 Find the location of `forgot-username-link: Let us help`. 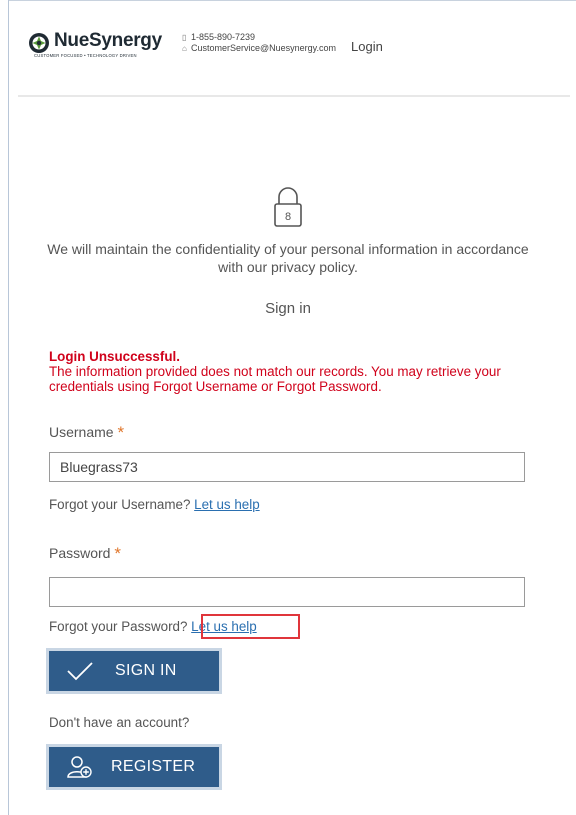

forgot-username-link: Let us help is located at coordinates (227, 504).